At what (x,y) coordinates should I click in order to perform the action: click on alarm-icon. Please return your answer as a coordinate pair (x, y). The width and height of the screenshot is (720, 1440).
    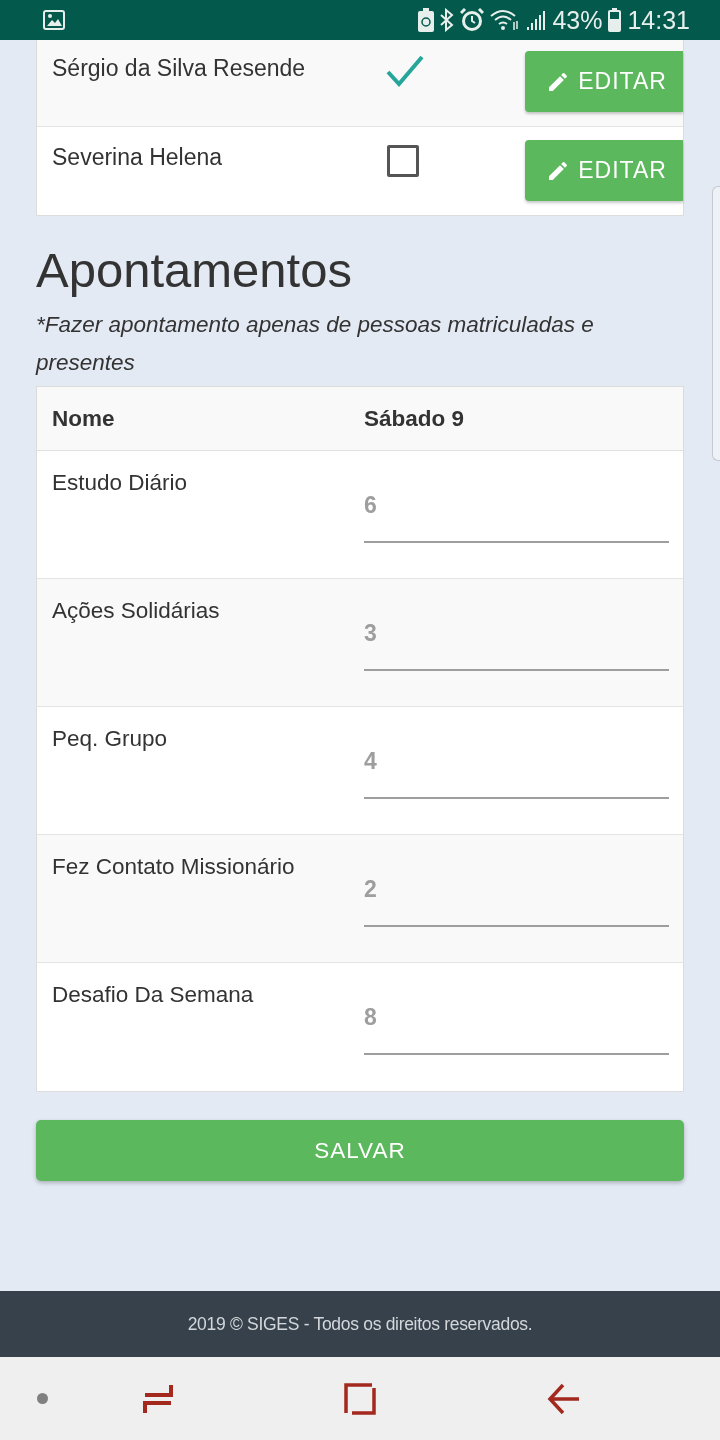
    Looking at the image, I should click on (472, 20).